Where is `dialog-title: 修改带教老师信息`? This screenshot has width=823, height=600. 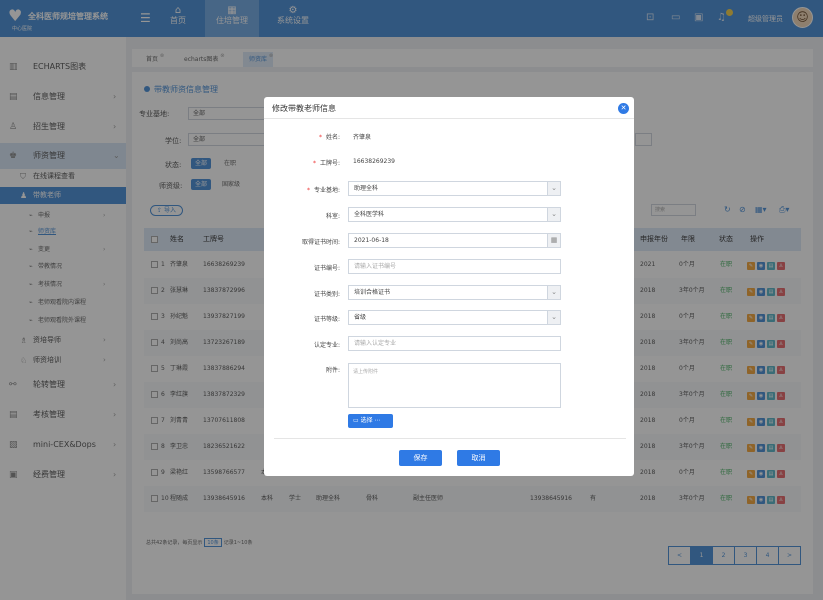 dialog-title: 修改带教老师信息 is located at coordinates (304, 108).